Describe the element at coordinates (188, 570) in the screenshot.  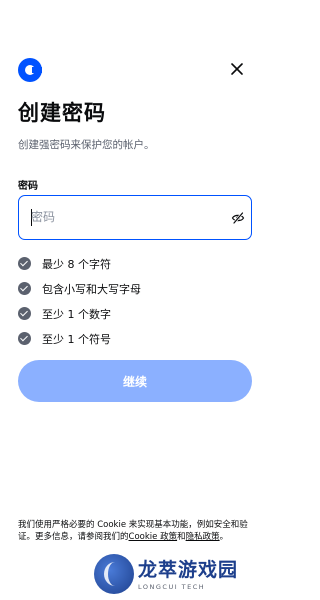
I see `watermark-title: 龙萃游戏园` at that location.